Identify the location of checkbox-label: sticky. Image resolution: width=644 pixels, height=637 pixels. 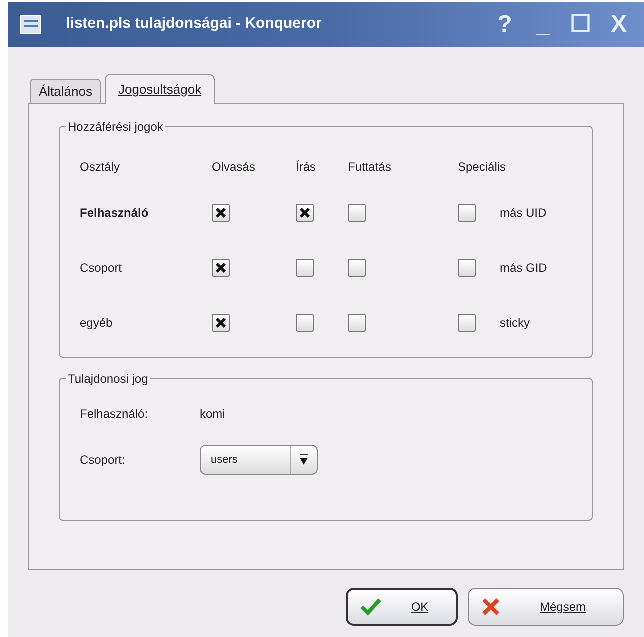
(515, 323).